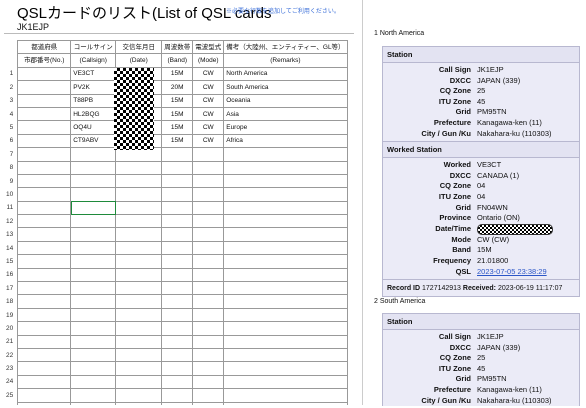  Describe the element at coordinates (93, 47) in the screenshot. I see `header-callsign: コールサイン` at that location.